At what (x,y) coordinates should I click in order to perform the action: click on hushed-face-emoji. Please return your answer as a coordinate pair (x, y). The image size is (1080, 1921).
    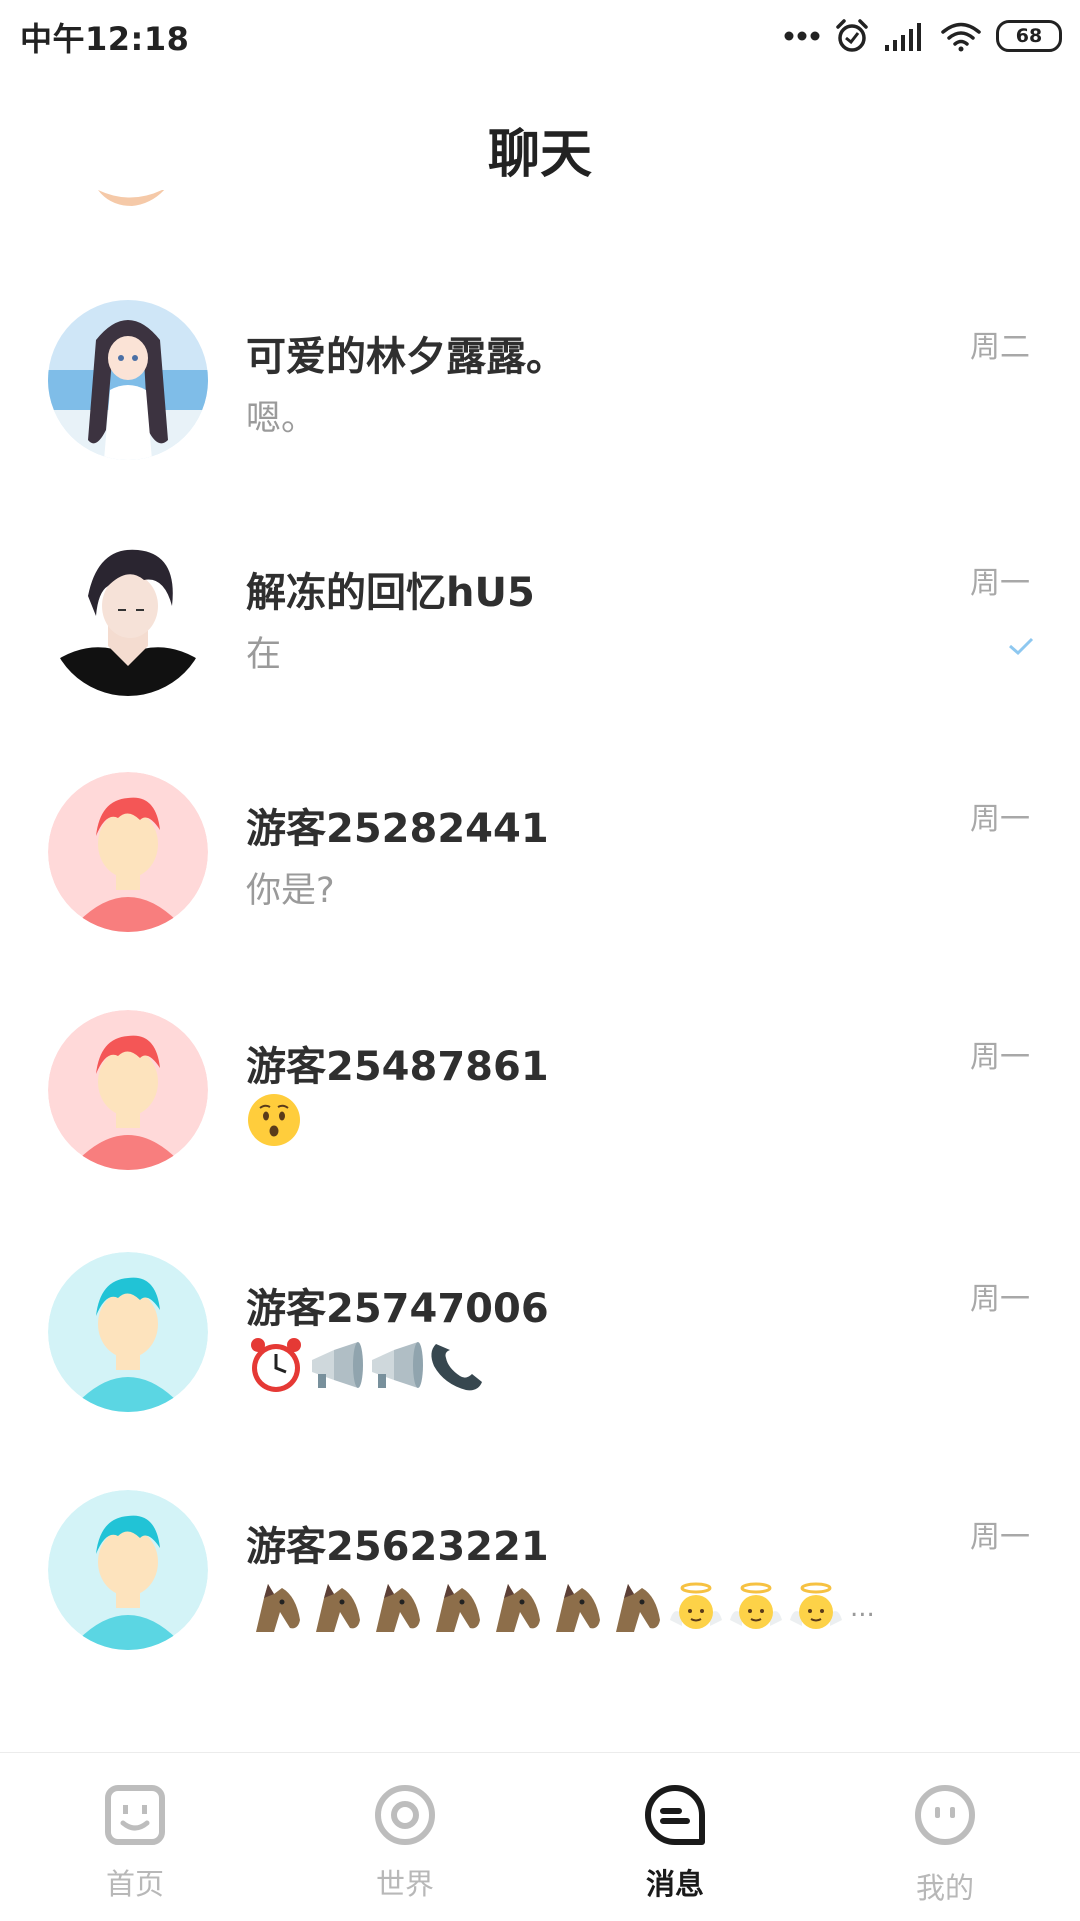
    Looking at the image, I should click on (274, 1120).